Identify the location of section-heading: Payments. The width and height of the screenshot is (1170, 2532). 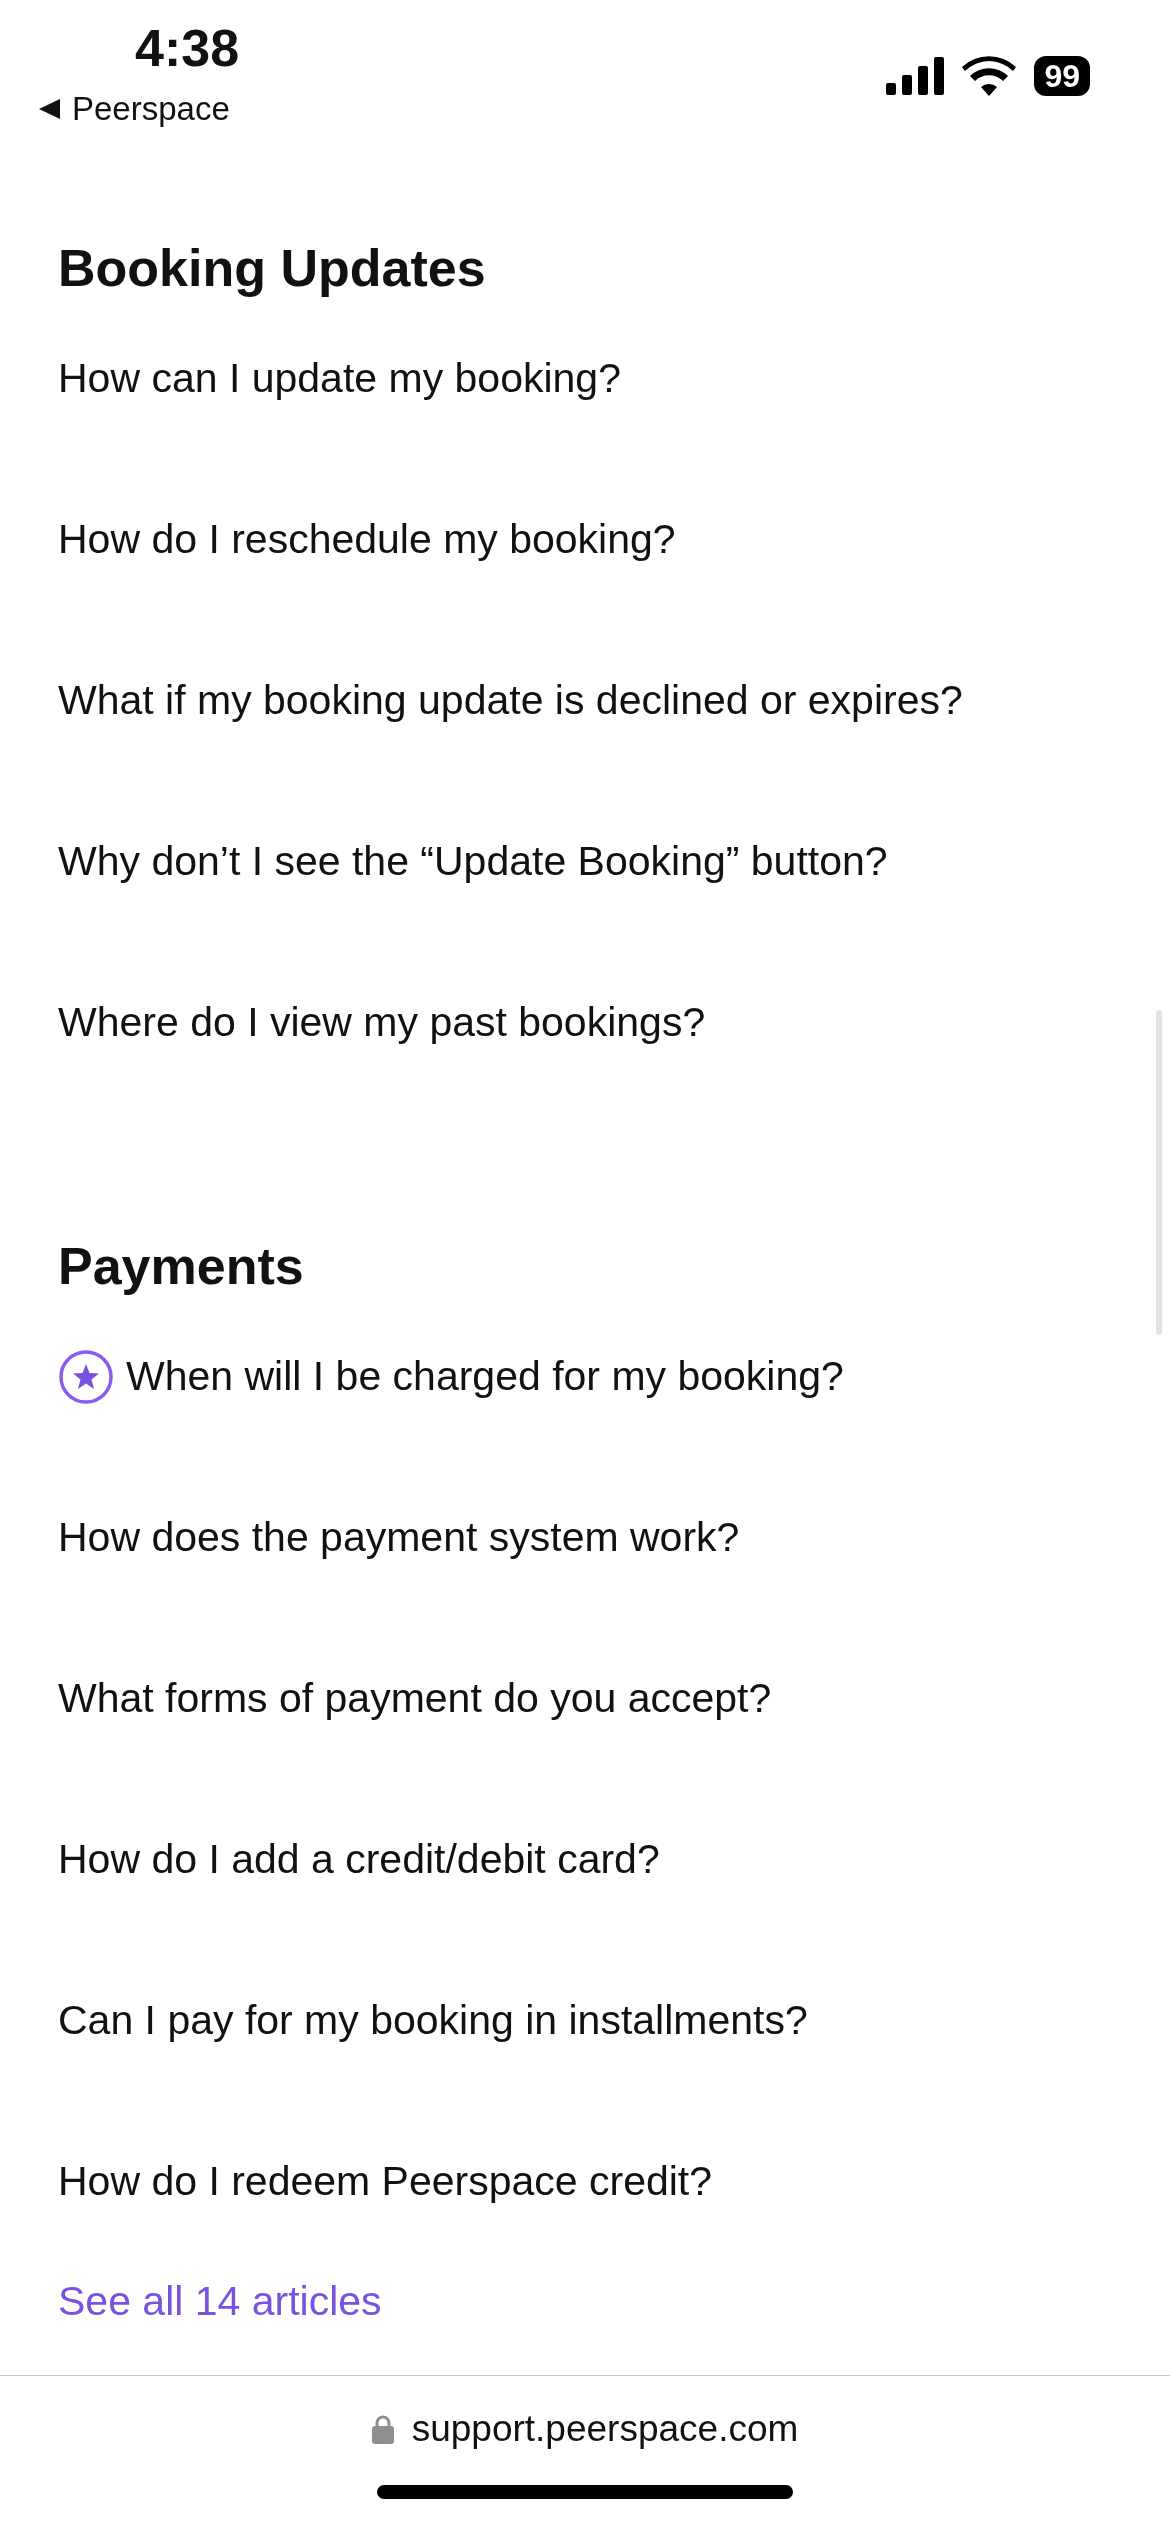
(181, 1266).